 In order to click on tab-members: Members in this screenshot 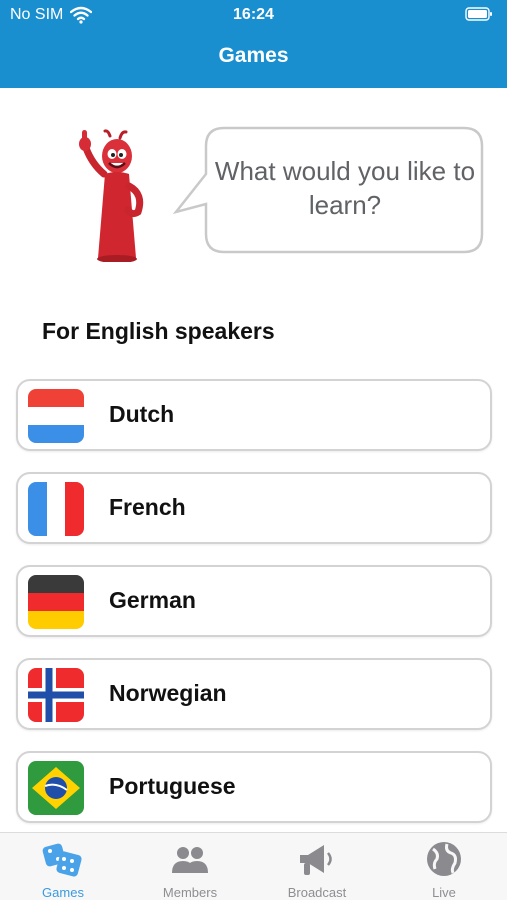, I will do `click(190, 866)`.